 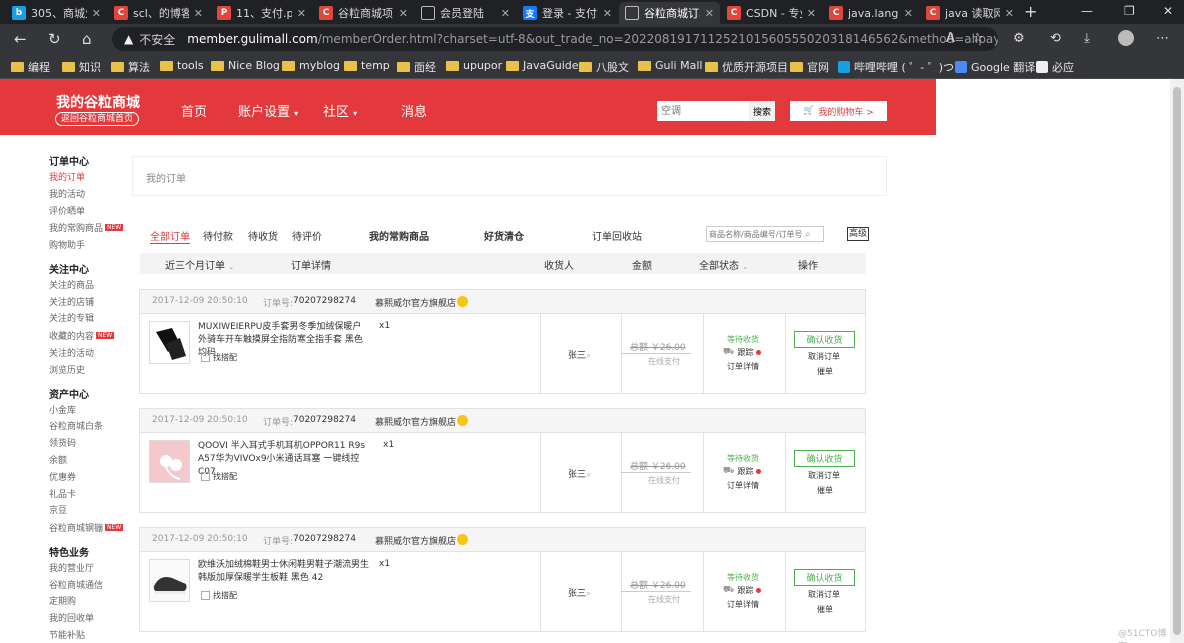 What do you see at coordinates (1177, 361) in the screenshot?
I see `scrollbar-thumb` at bounding box center [1177, 361].